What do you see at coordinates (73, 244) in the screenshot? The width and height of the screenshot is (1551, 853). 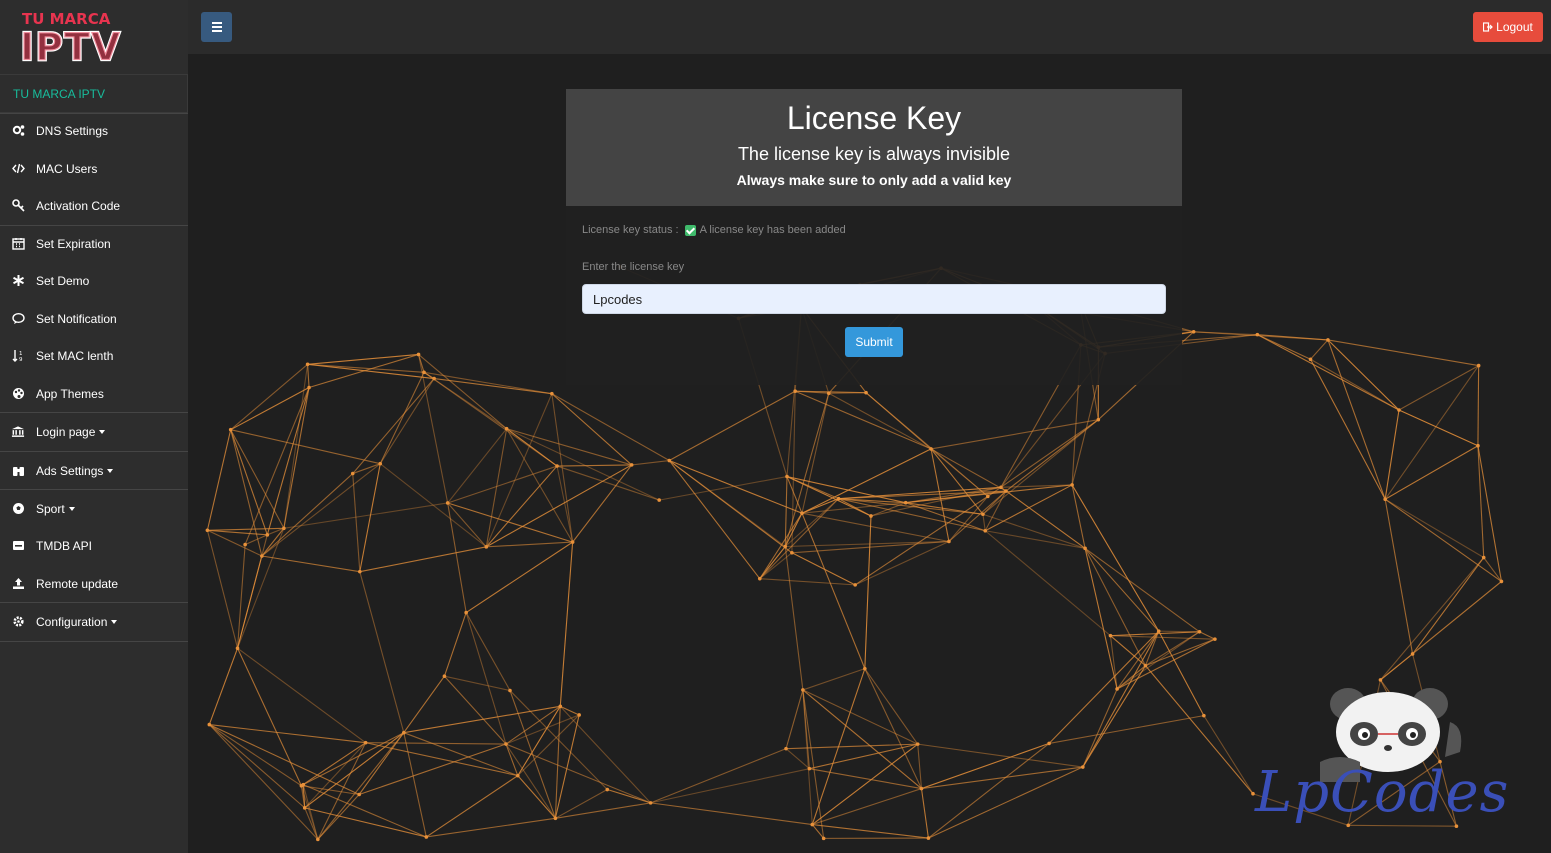 I see `sidebar-item-label: Set Expiration` at bounding box center [73, 244].